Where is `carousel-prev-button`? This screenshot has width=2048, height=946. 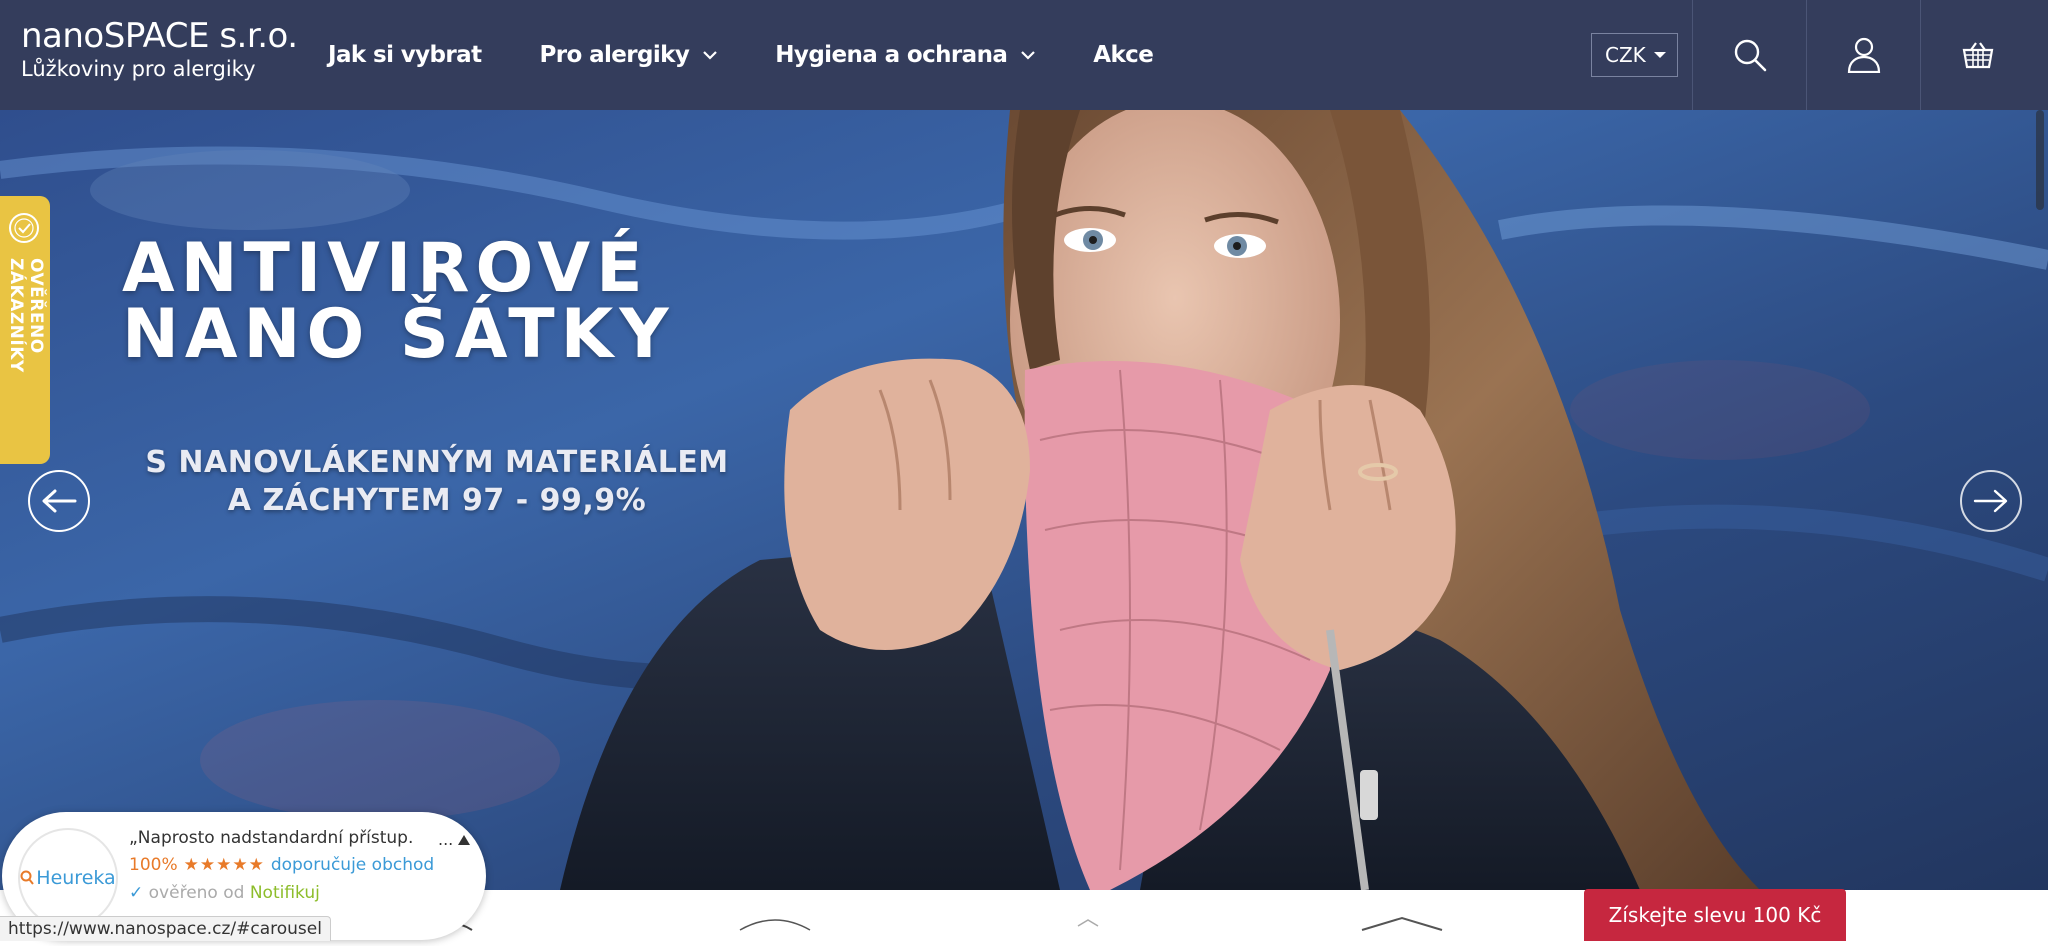
carousel-prev-button is located at coordinates (59, 501).